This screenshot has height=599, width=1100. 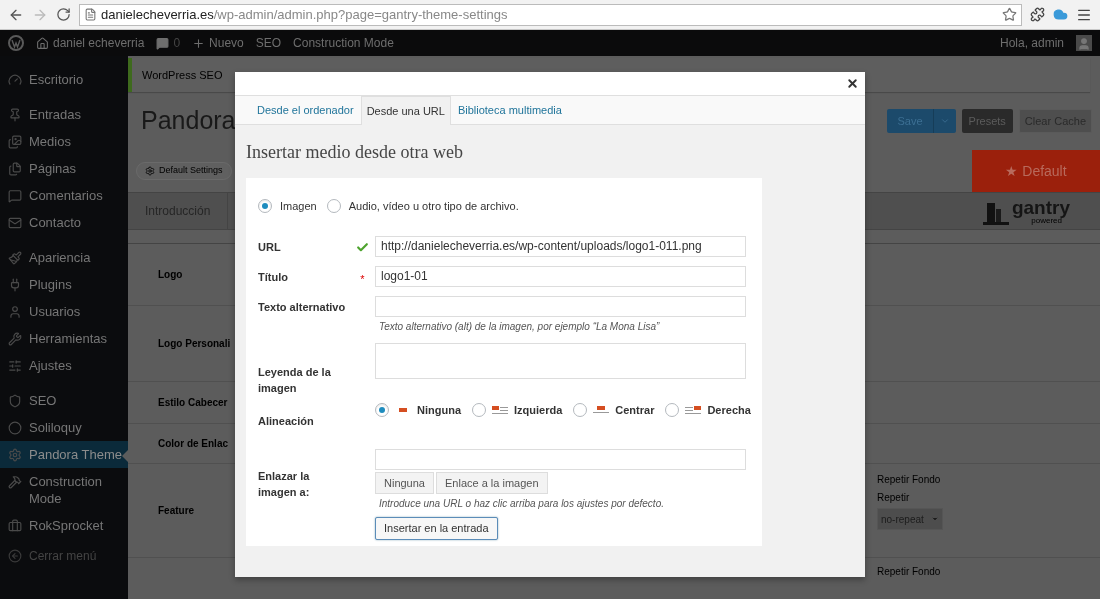 I want to click on pages-icon, so click(x=15, y=169).